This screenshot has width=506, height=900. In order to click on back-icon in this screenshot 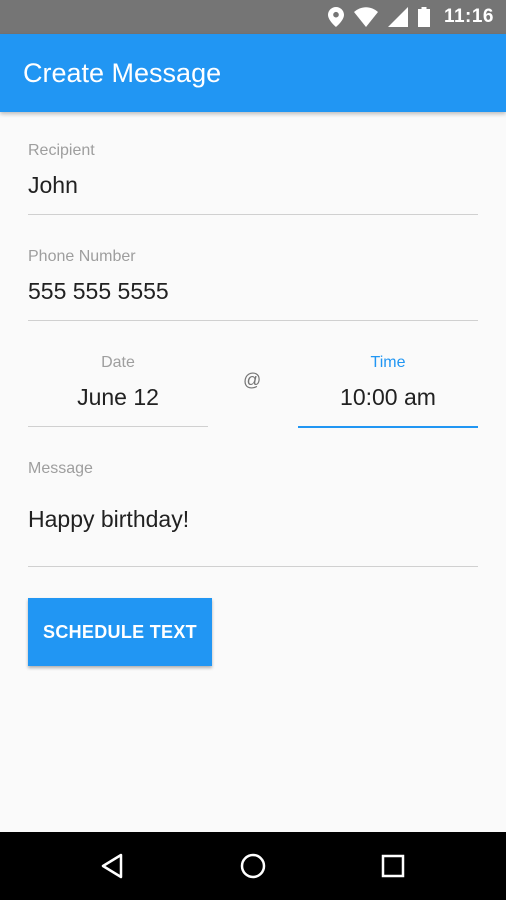, I will do `click(113, 866)`.